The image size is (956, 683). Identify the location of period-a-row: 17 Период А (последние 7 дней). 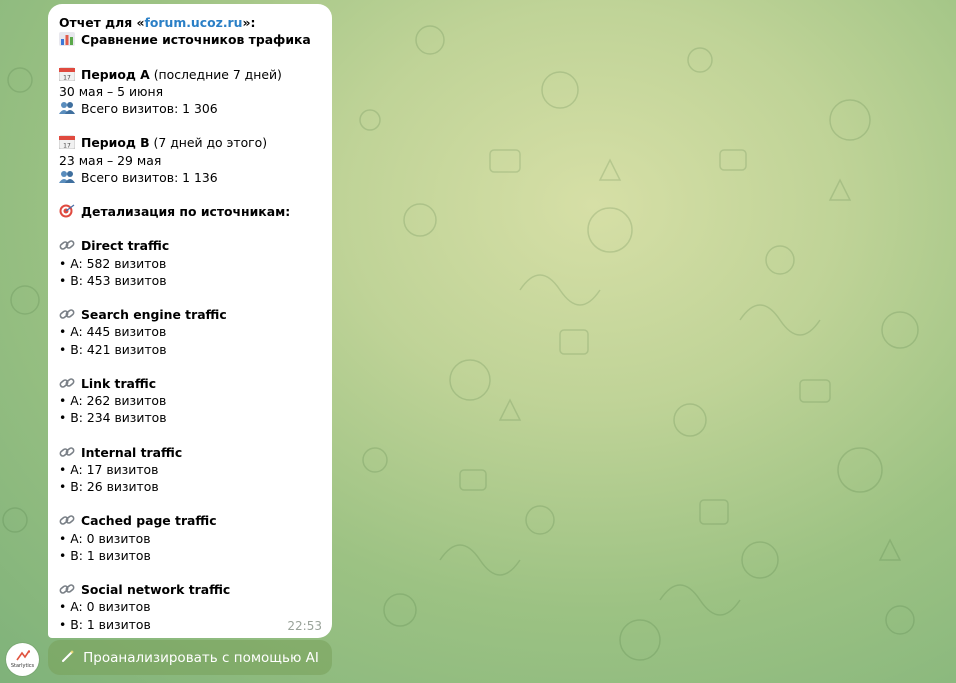
(190, 74).